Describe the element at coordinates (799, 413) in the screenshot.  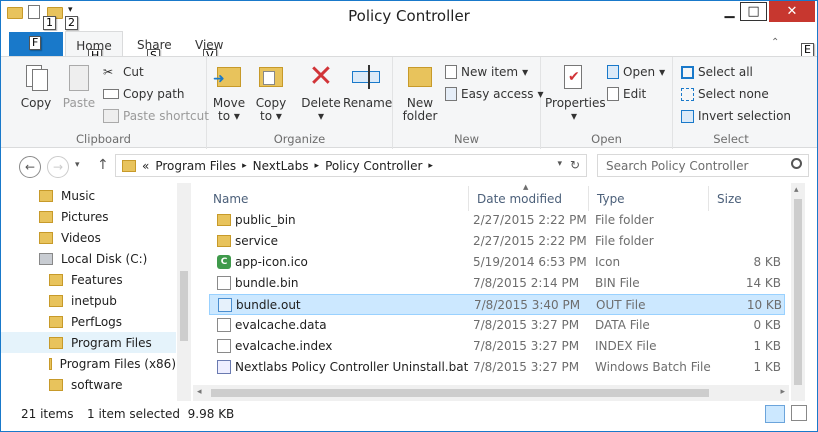
I see `large-icons-view-icon` at that location.